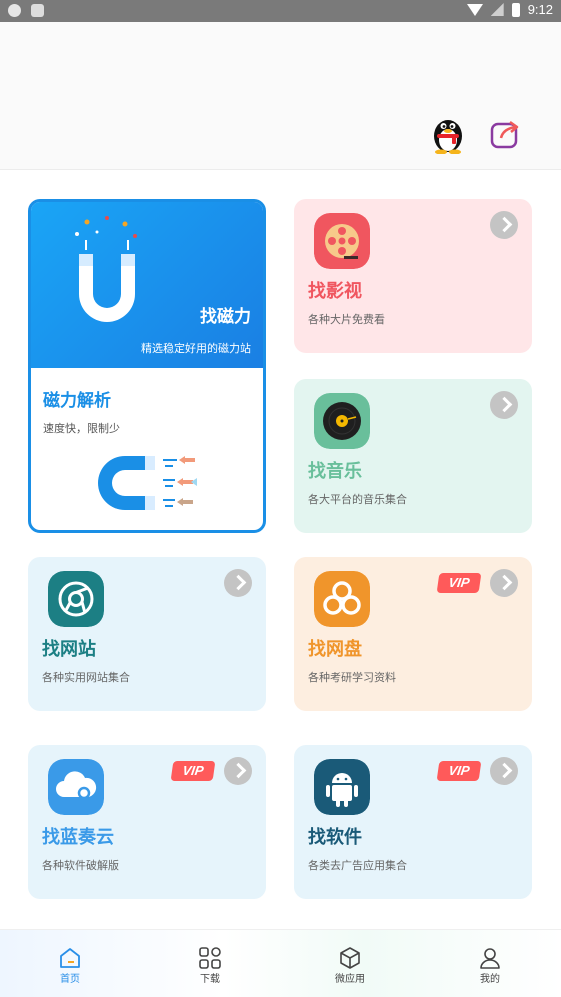  Describe the element at coordinates (342, 421) in the screenshot. I see `vinyl-record-icon` at that location.